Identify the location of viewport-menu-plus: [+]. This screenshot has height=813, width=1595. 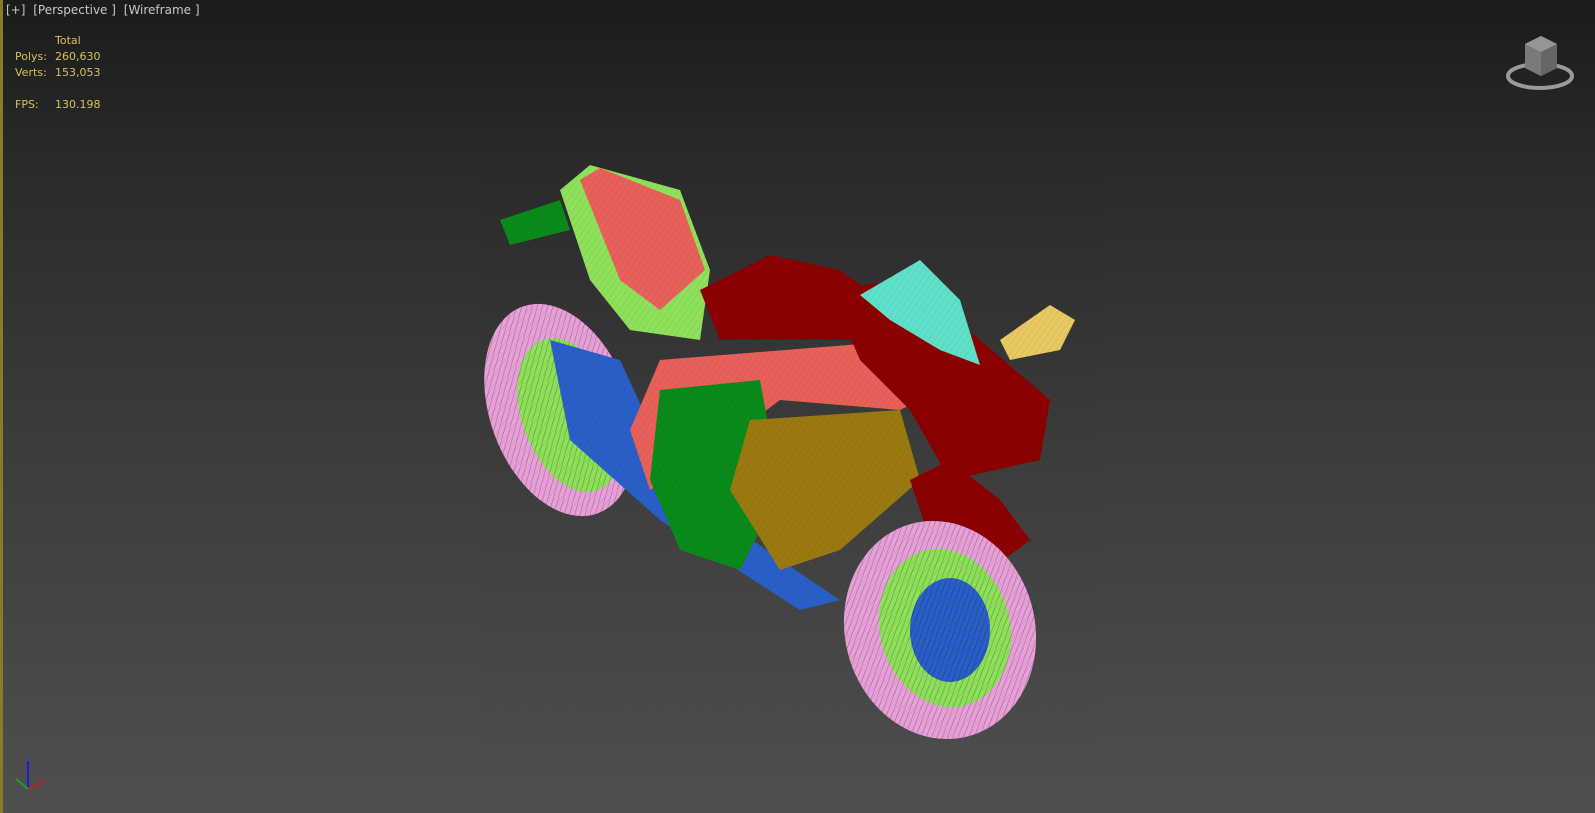
(15, 10).